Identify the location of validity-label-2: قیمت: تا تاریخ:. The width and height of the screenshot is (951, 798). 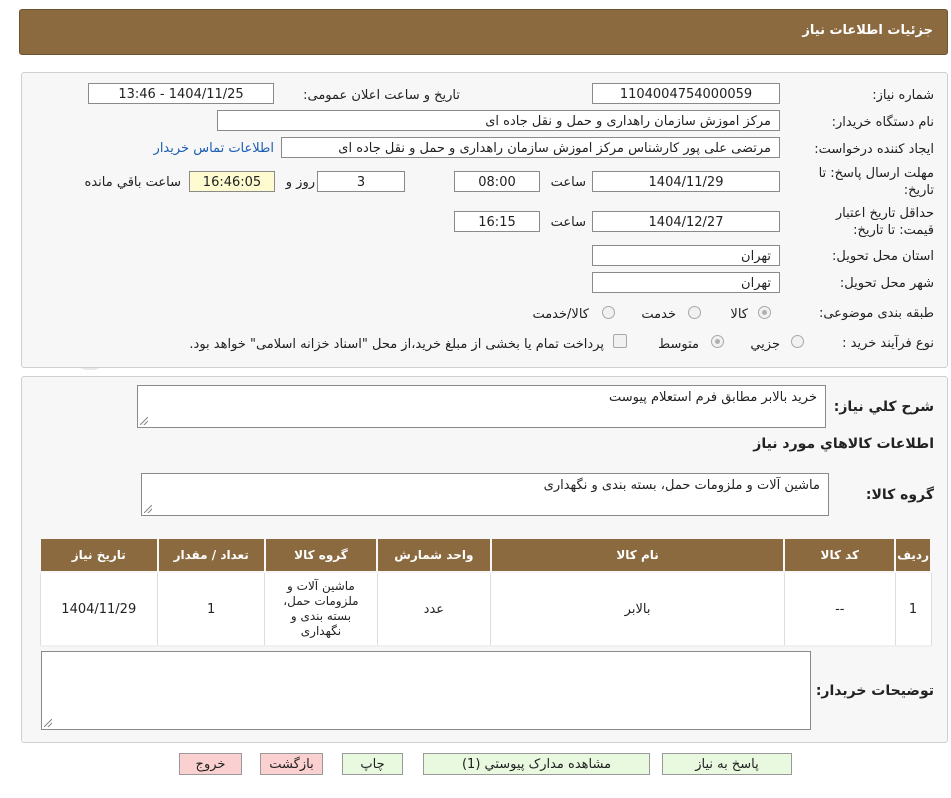
(893, 230).